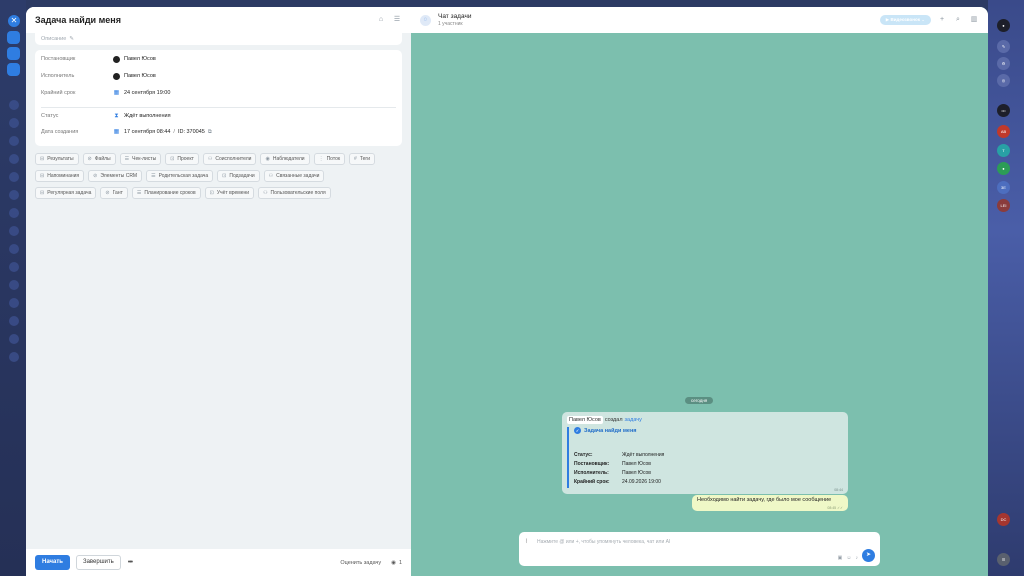 The width and height of the screenshot is (1024, 576). What do you see at coordinates (238, 176) in the screenshot?
I see `block-chip: ⊡ Подзадачи` at bounding box center [238, 176].